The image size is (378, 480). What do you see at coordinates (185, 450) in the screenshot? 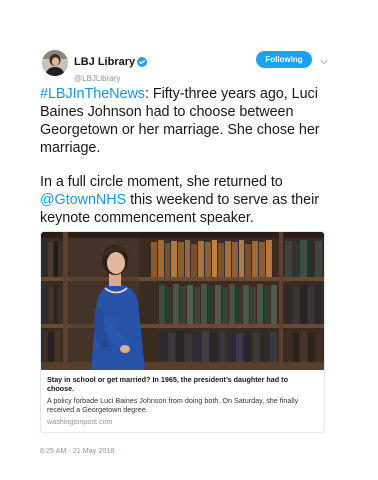
I see `timestamp: 8:25 AM - 21 May 2018` at bounding box center [185, 450].